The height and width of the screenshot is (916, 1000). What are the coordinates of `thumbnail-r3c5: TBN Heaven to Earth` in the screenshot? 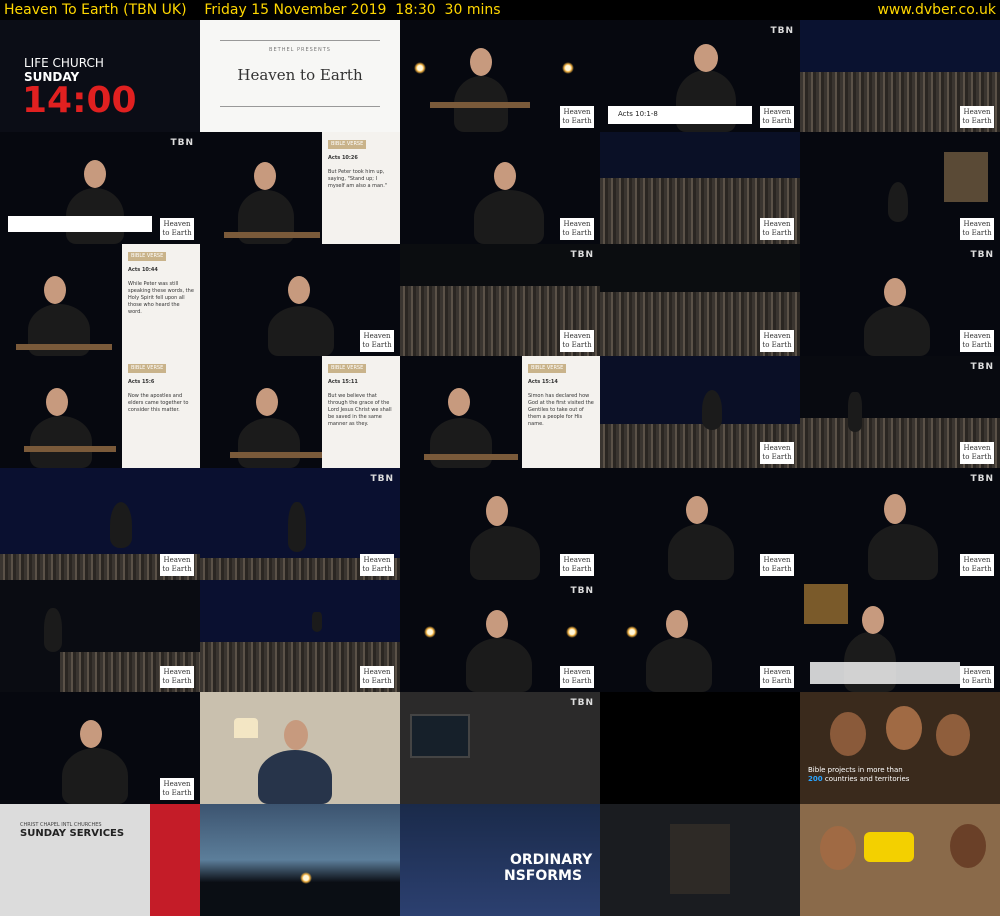 It's located at (900, 300).